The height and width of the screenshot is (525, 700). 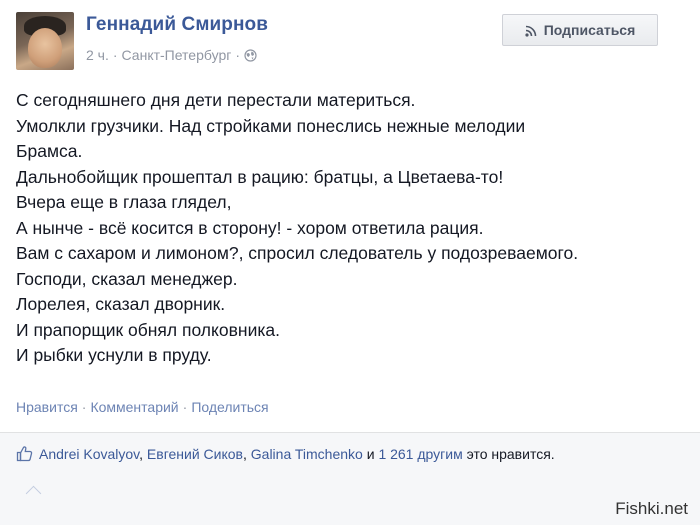 I want to click on post-line: Брамса., so click(x=49, y=151).